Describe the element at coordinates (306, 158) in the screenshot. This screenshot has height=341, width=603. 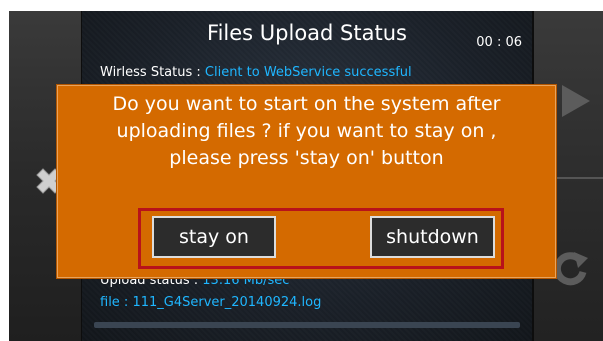
I see `dialog-message-line-3: please press 'stay on' button` at that location.